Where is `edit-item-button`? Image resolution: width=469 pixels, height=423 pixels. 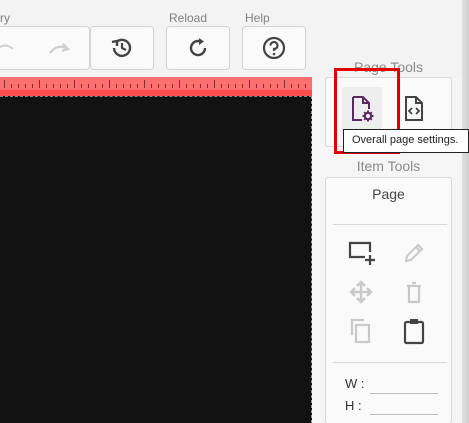 edit-item-button is located at coordinates (414, 255).